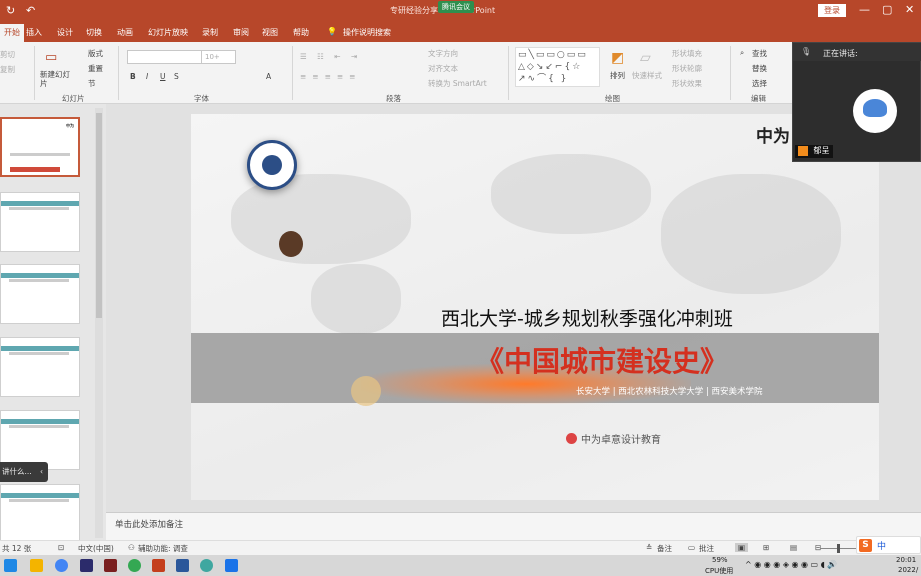  I want to click on zoom-slider, so click(840, 548).